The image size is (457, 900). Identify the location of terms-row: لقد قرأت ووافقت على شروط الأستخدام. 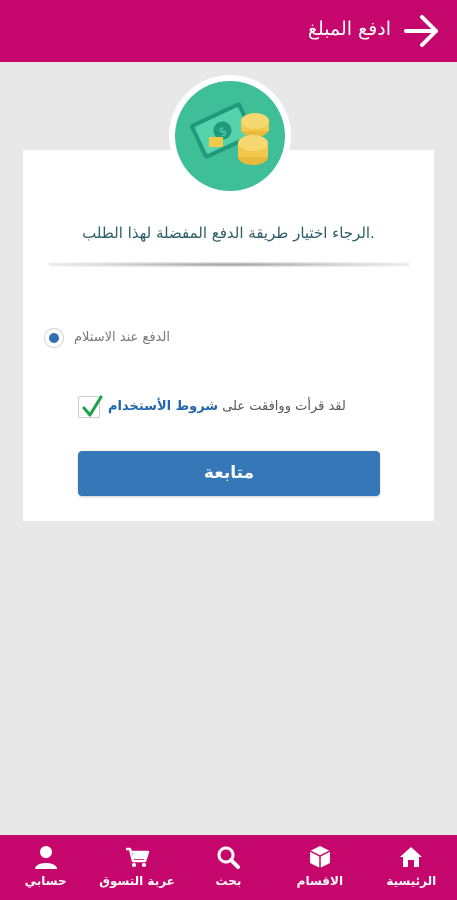
(228, 407).